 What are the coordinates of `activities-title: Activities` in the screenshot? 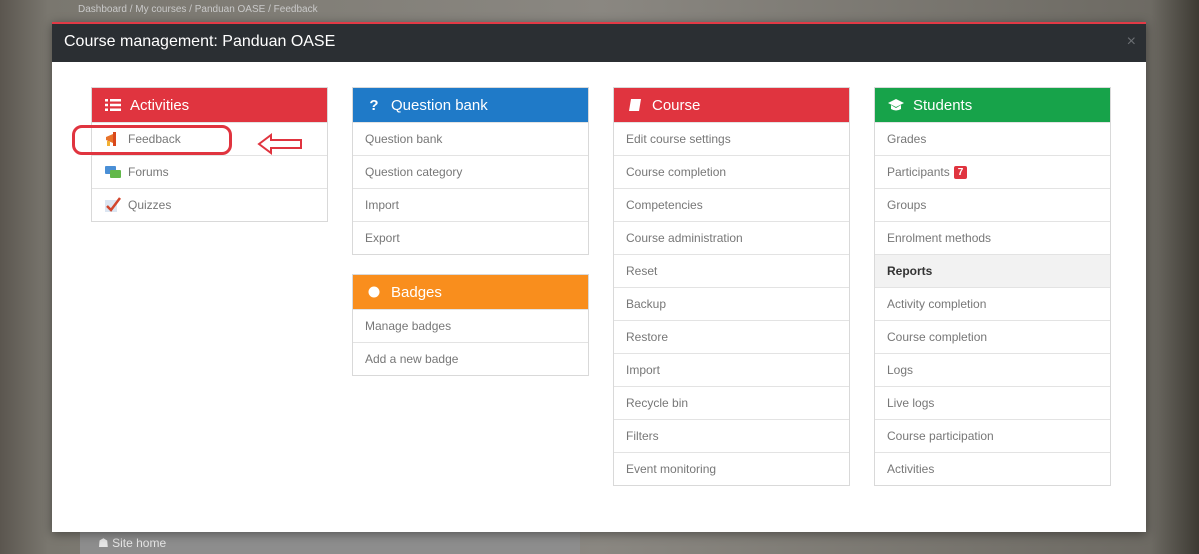 It's located at (160, 105).